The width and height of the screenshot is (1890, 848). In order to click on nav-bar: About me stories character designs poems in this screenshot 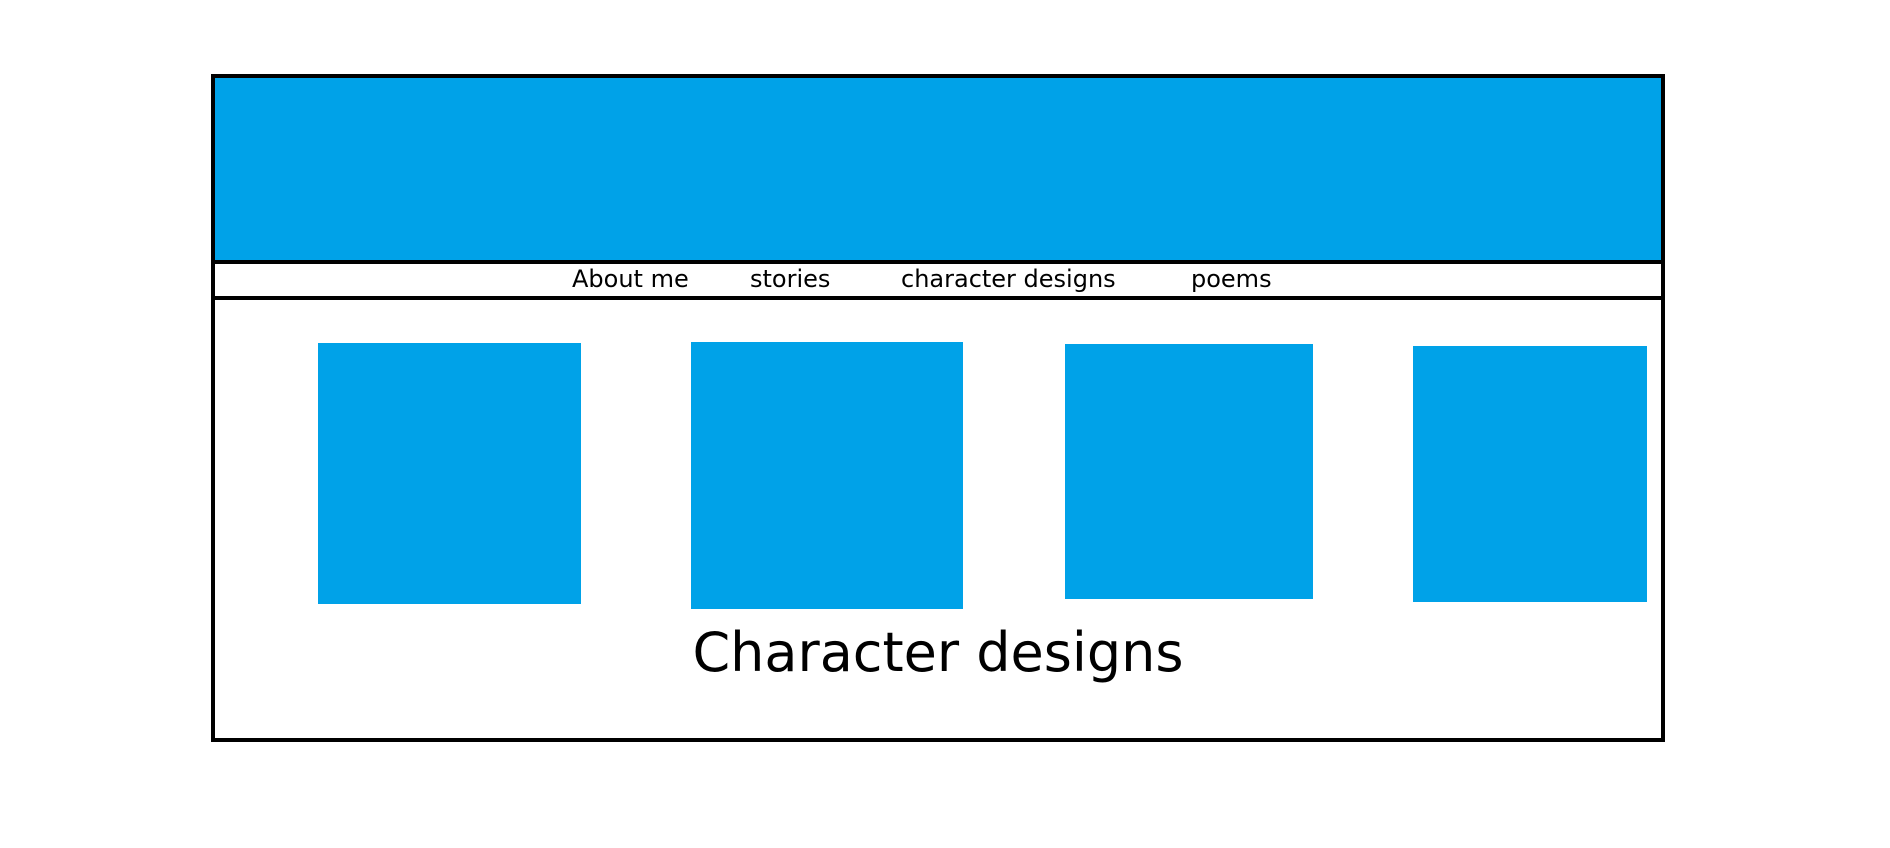, I will do `click(938, 280)`.